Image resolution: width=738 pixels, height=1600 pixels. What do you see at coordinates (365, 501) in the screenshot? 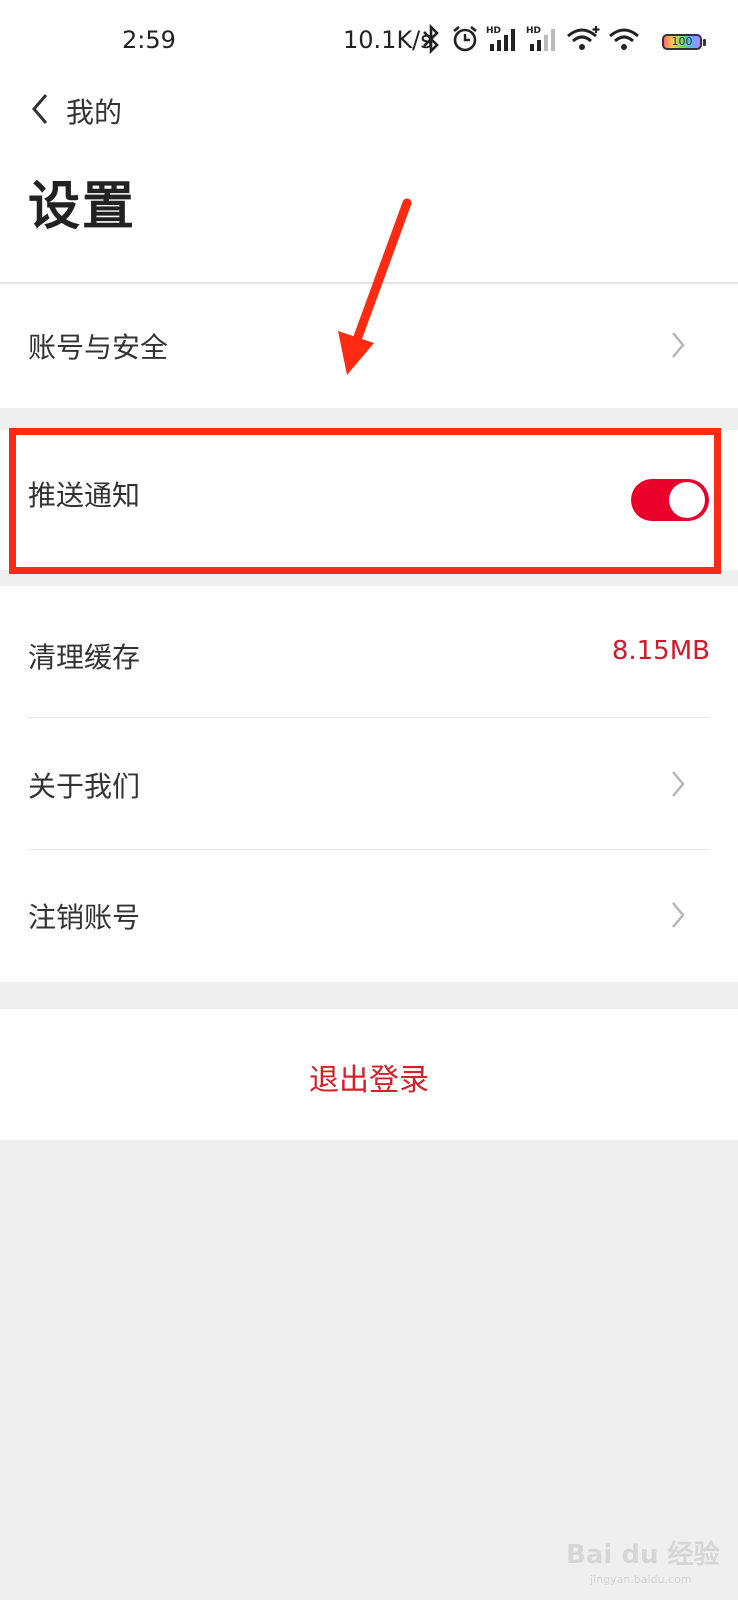
I see `annotation-highlight-box` at bounding box center [365, 501].